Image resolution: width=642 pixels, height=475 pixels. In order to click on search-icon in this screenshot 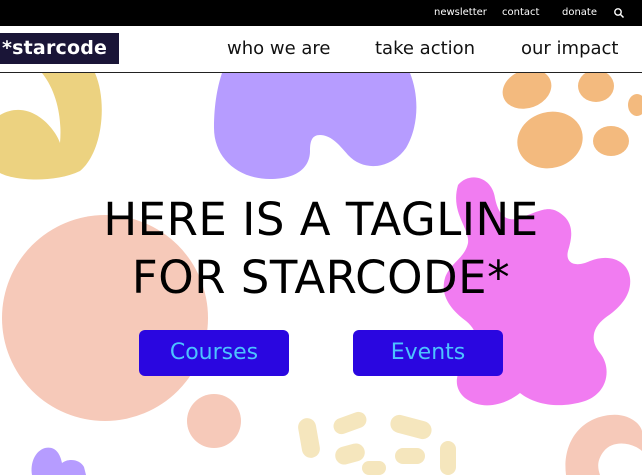, I will do `click(619, 13)`.